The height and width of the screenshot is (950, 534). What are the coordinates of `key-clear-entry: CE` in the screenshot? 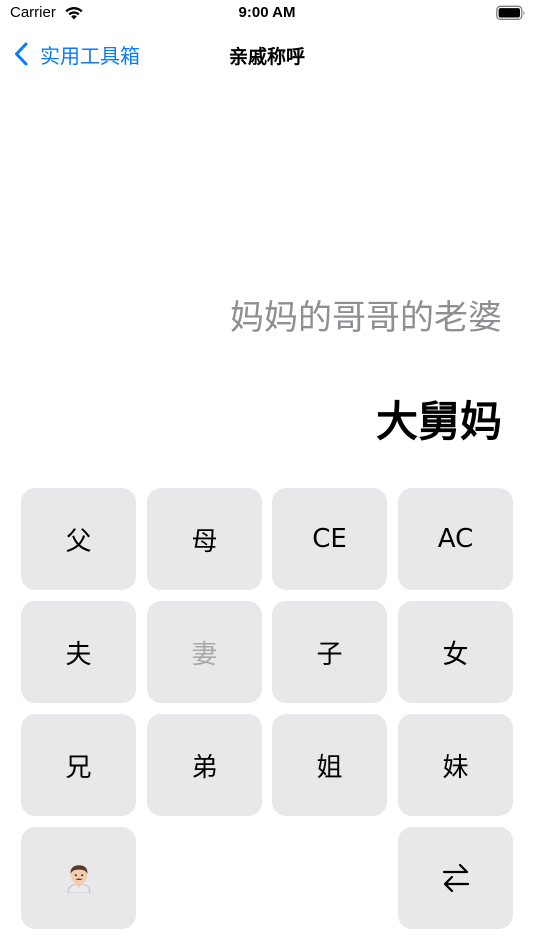 It's located at (329, 539).